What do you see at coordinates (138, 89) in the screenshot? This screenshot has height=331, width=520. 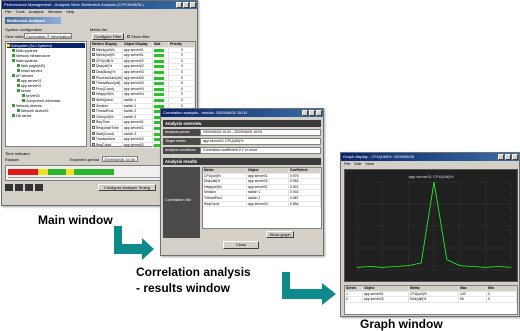 I see `object-name: app server04` at bounding box center [138, 89].